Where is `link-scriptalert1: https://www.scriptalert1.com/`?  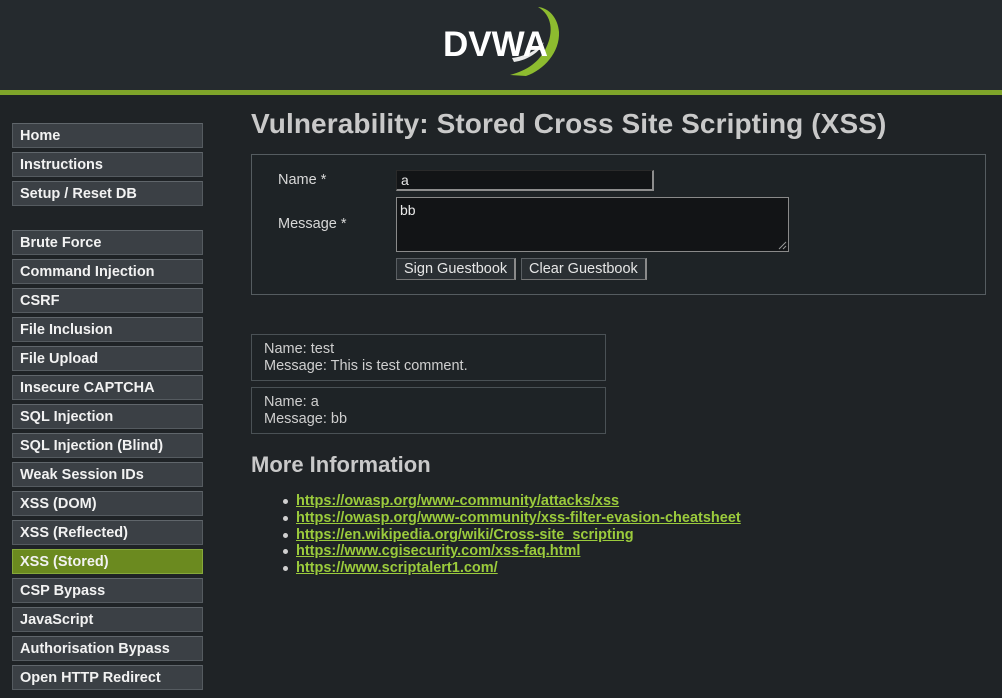 link-scriptalert1: https://www.scriptalert1.com/ is located at coordinates (397, 568).